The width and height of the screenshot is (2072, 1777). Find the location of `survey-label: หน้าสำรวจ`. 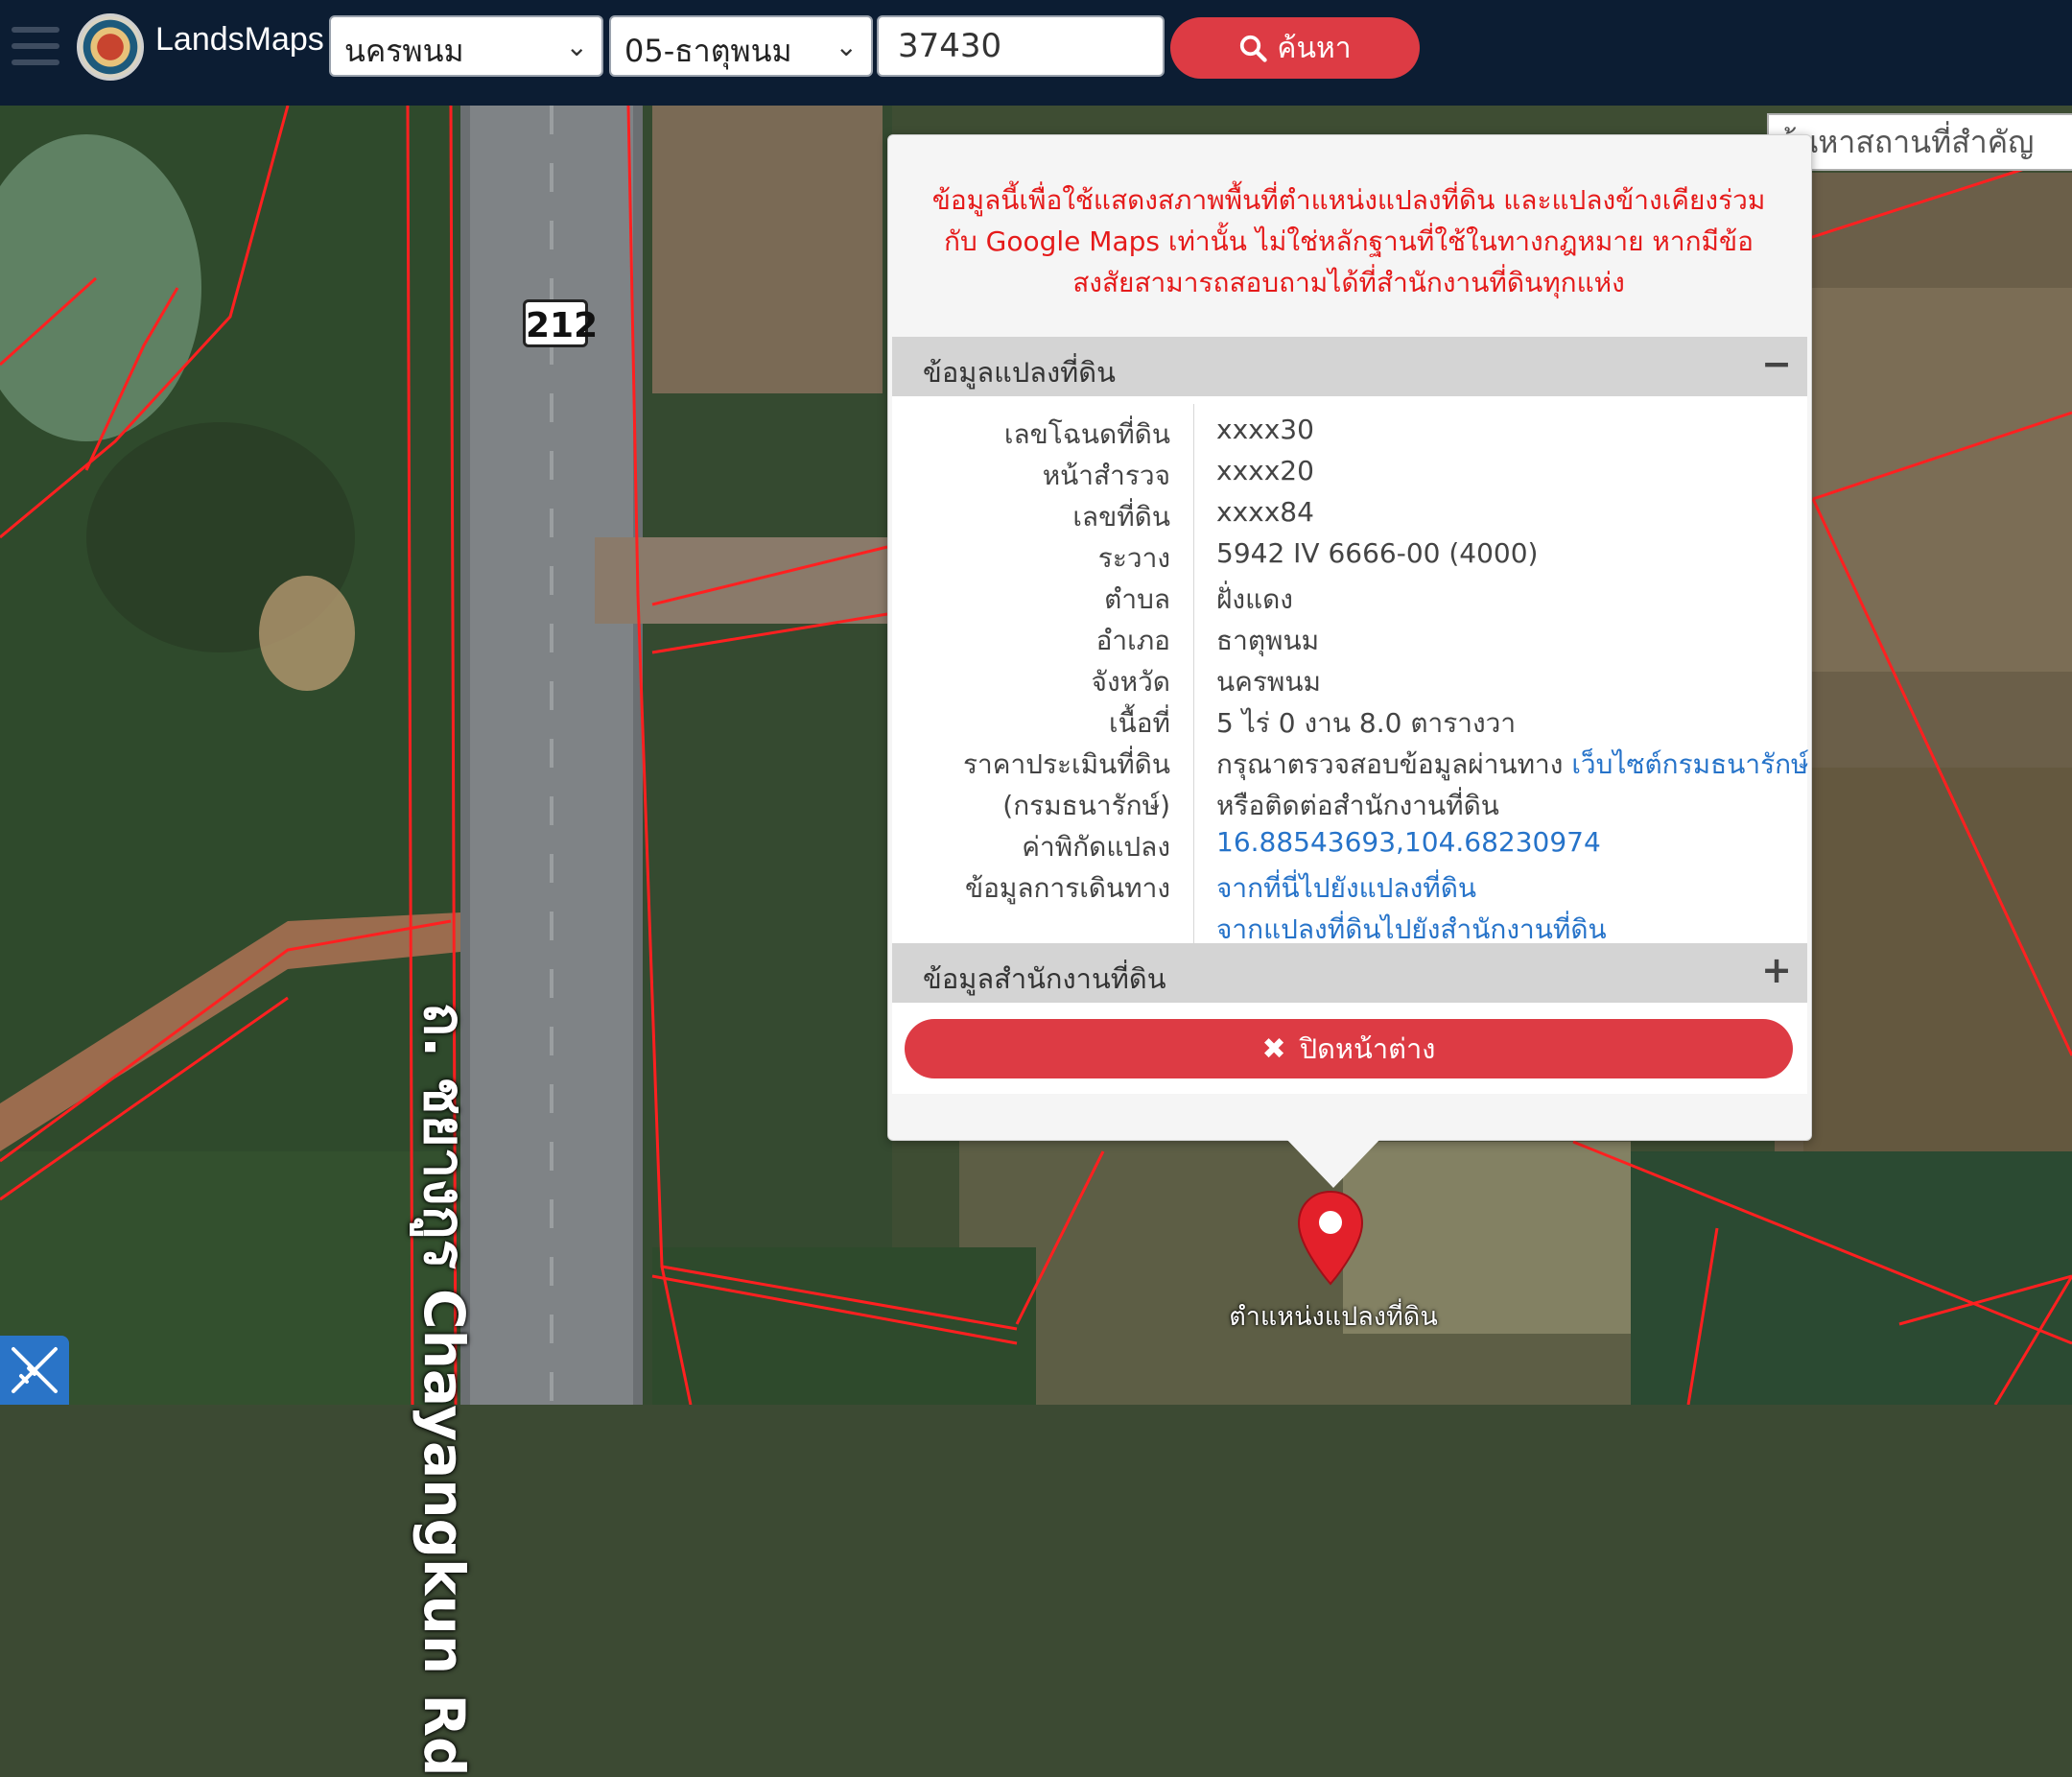

survey-label: หน้าสำรวจ is located at coordinates (1106, 475).